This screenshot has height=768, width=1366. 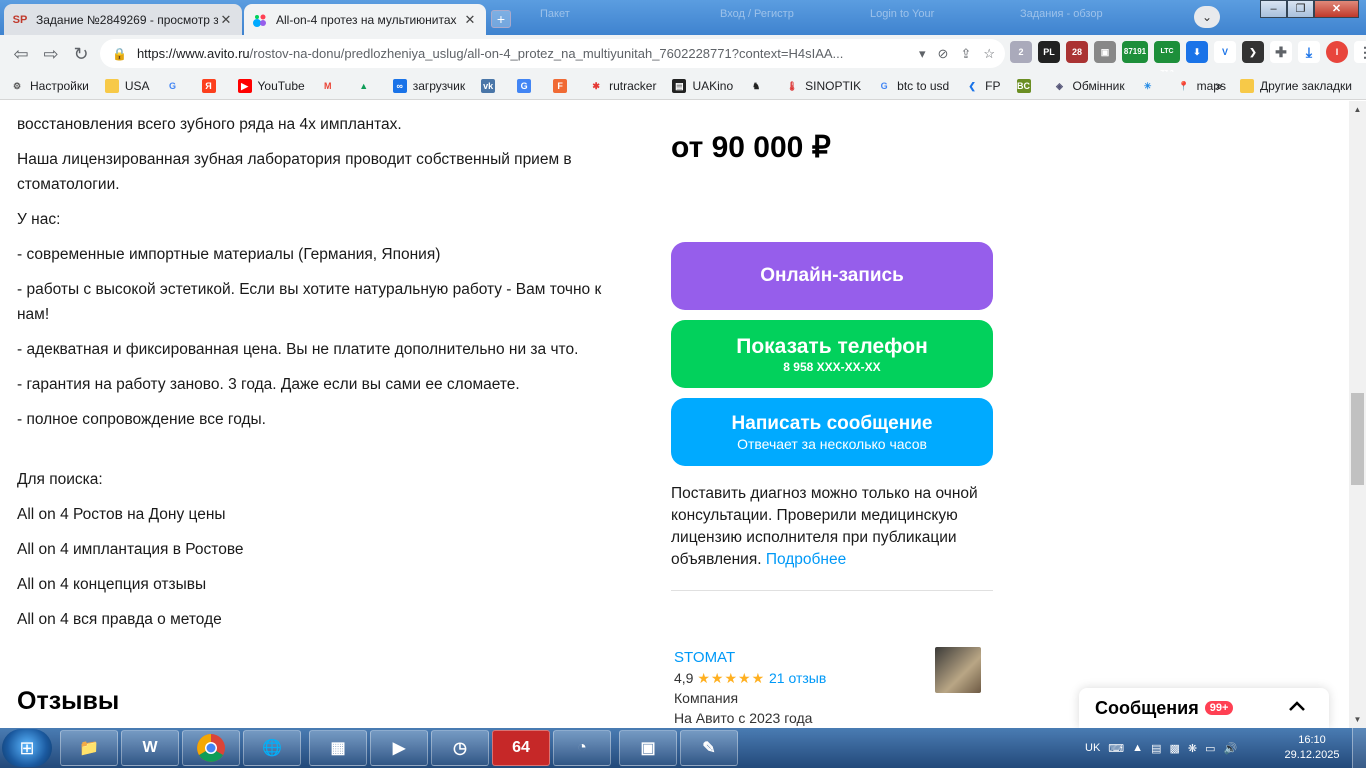 What do you see at coordinates (119, 54) in the screenshot?
I see `lock-icon: 🔒` at bounding box center [119, 54].